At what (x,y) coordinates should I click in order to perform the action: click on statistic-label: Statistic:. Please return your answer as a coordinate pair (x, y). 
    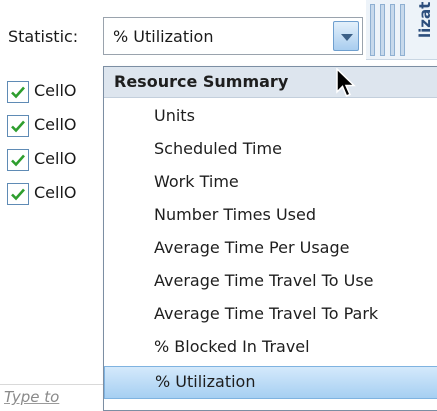
    Looking at the image, I should click on (43, 36).